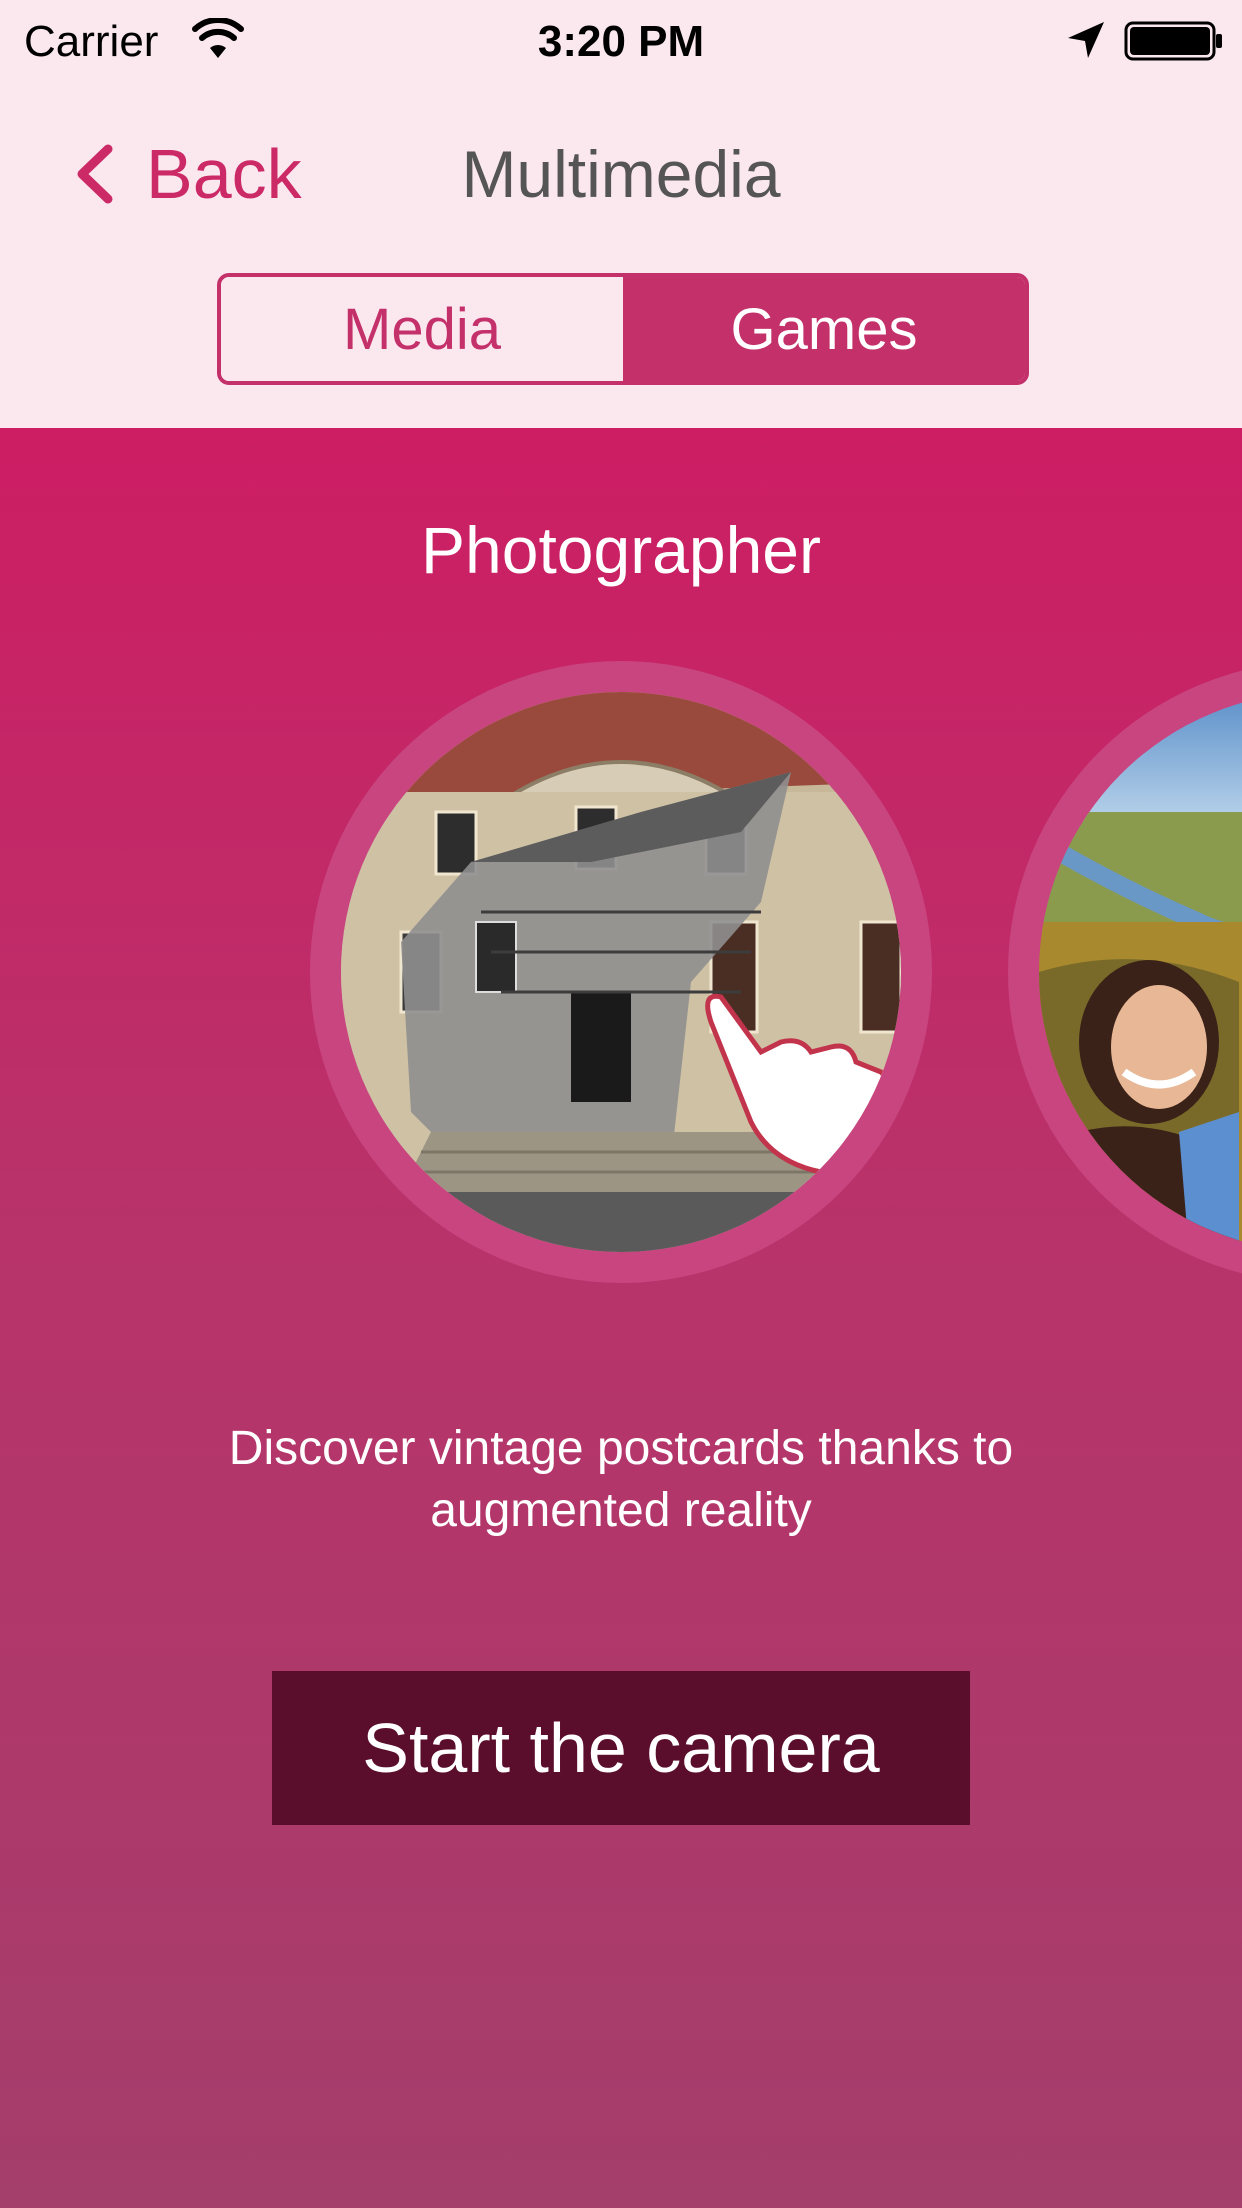 The image size is (1242, 2208). What do you see at coordinates (621, 1748) in the screenshot?
I see `start-camera-button: Start the camera` at bounding box center [621, 1748].